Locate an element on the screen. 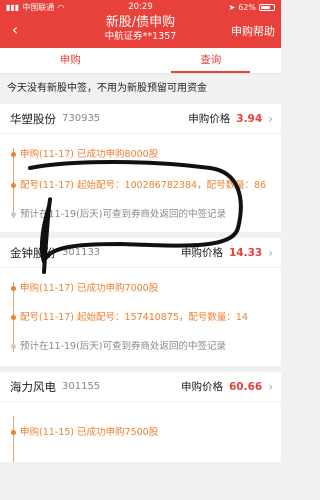  price-value: 3.94 is located at coordinates (249, 118).